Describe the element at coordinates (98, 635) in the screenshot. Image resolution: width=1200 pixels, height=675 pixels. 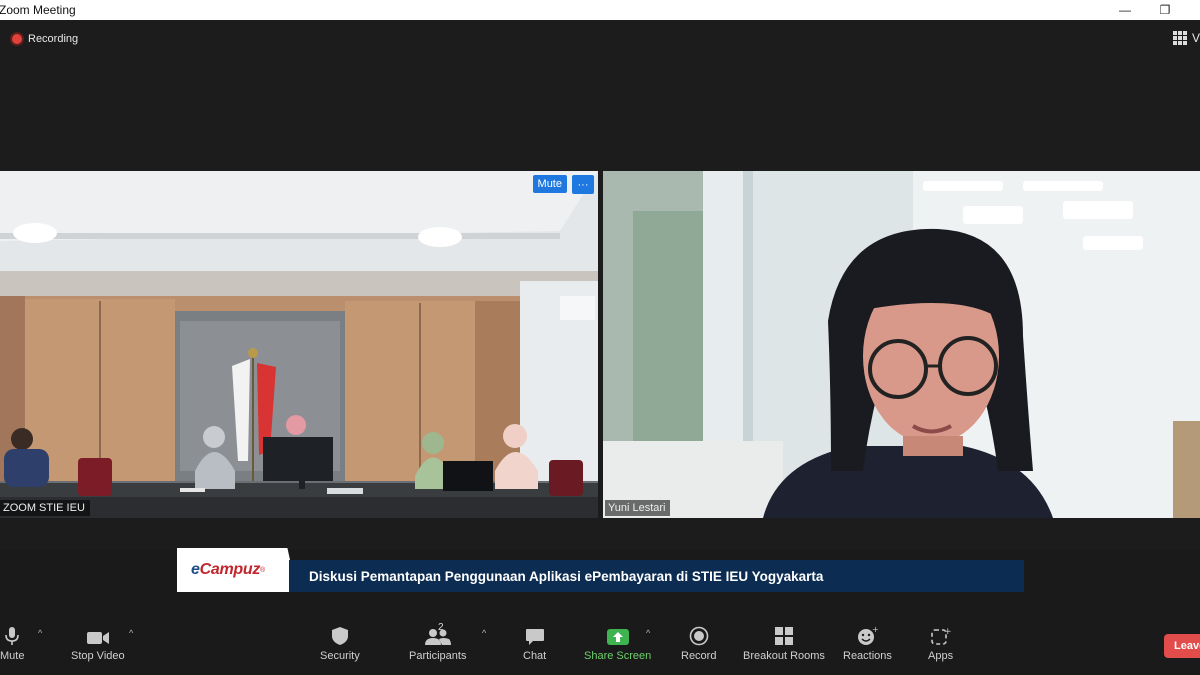
I see `camera-icon` at that location.